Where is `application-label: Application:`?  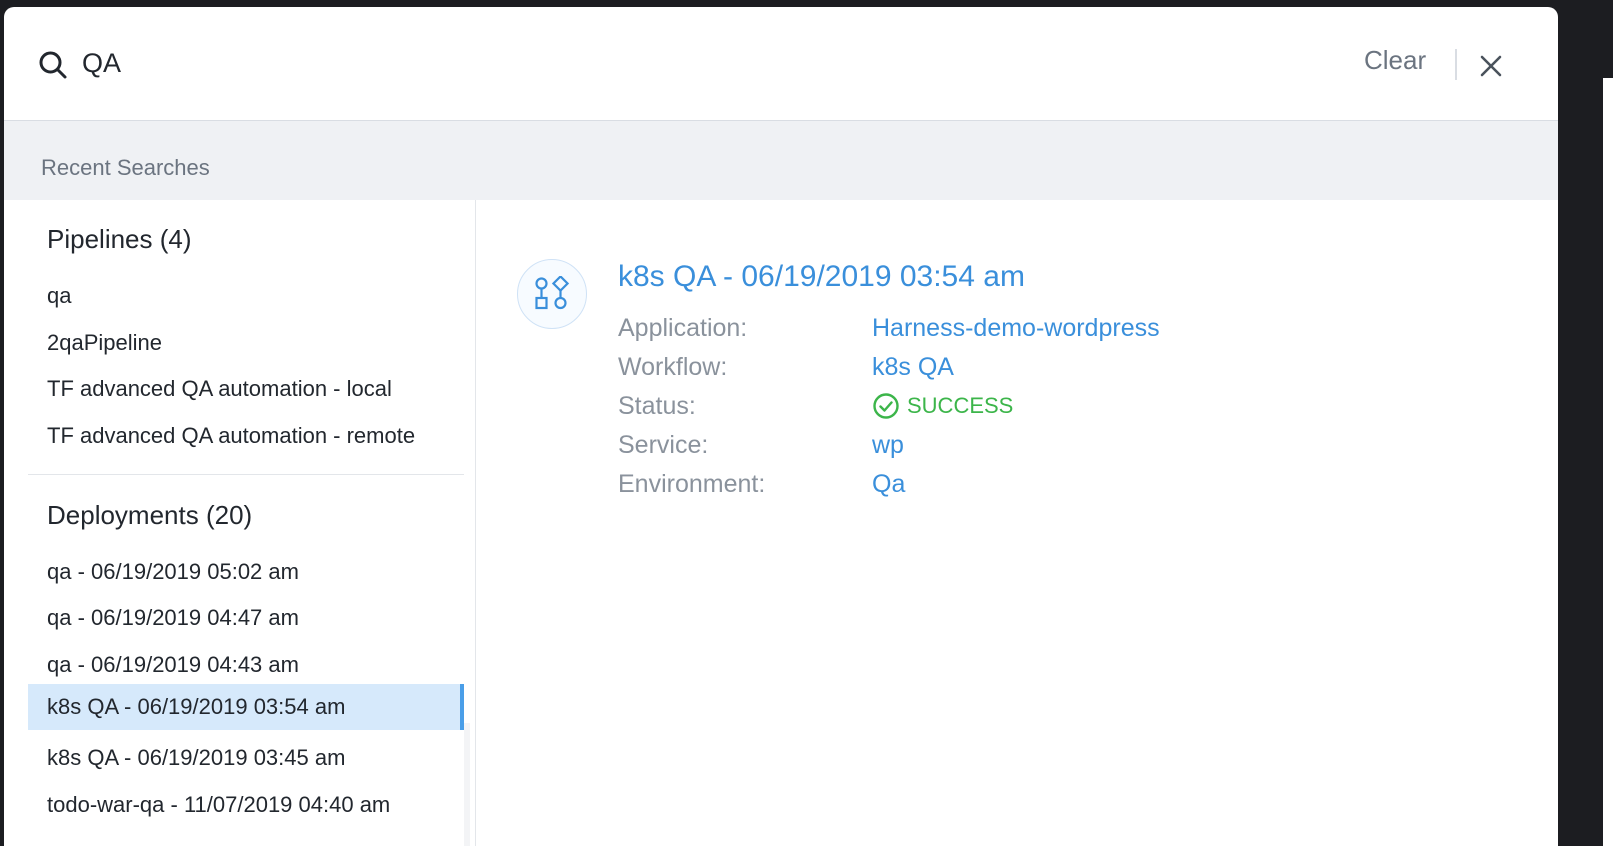
application-label: Application: is located at coordinates (683, 328).